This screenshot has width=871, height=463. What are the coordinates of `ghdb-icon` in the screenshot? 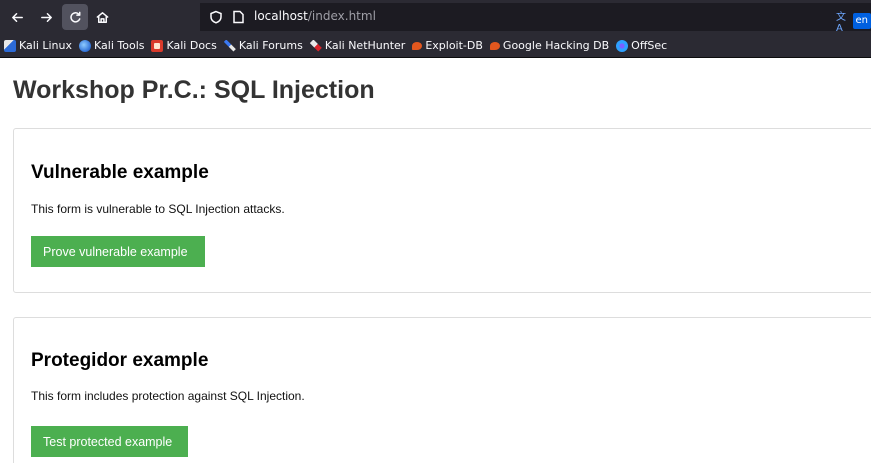 It's located at (494, 45).